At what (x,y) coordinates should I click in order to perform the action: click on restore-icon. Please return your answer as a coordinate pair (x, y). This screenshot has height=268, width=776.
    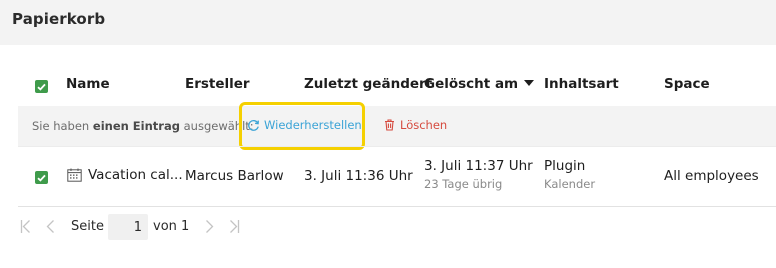
    Looking at the image, I should click on (253, 125).